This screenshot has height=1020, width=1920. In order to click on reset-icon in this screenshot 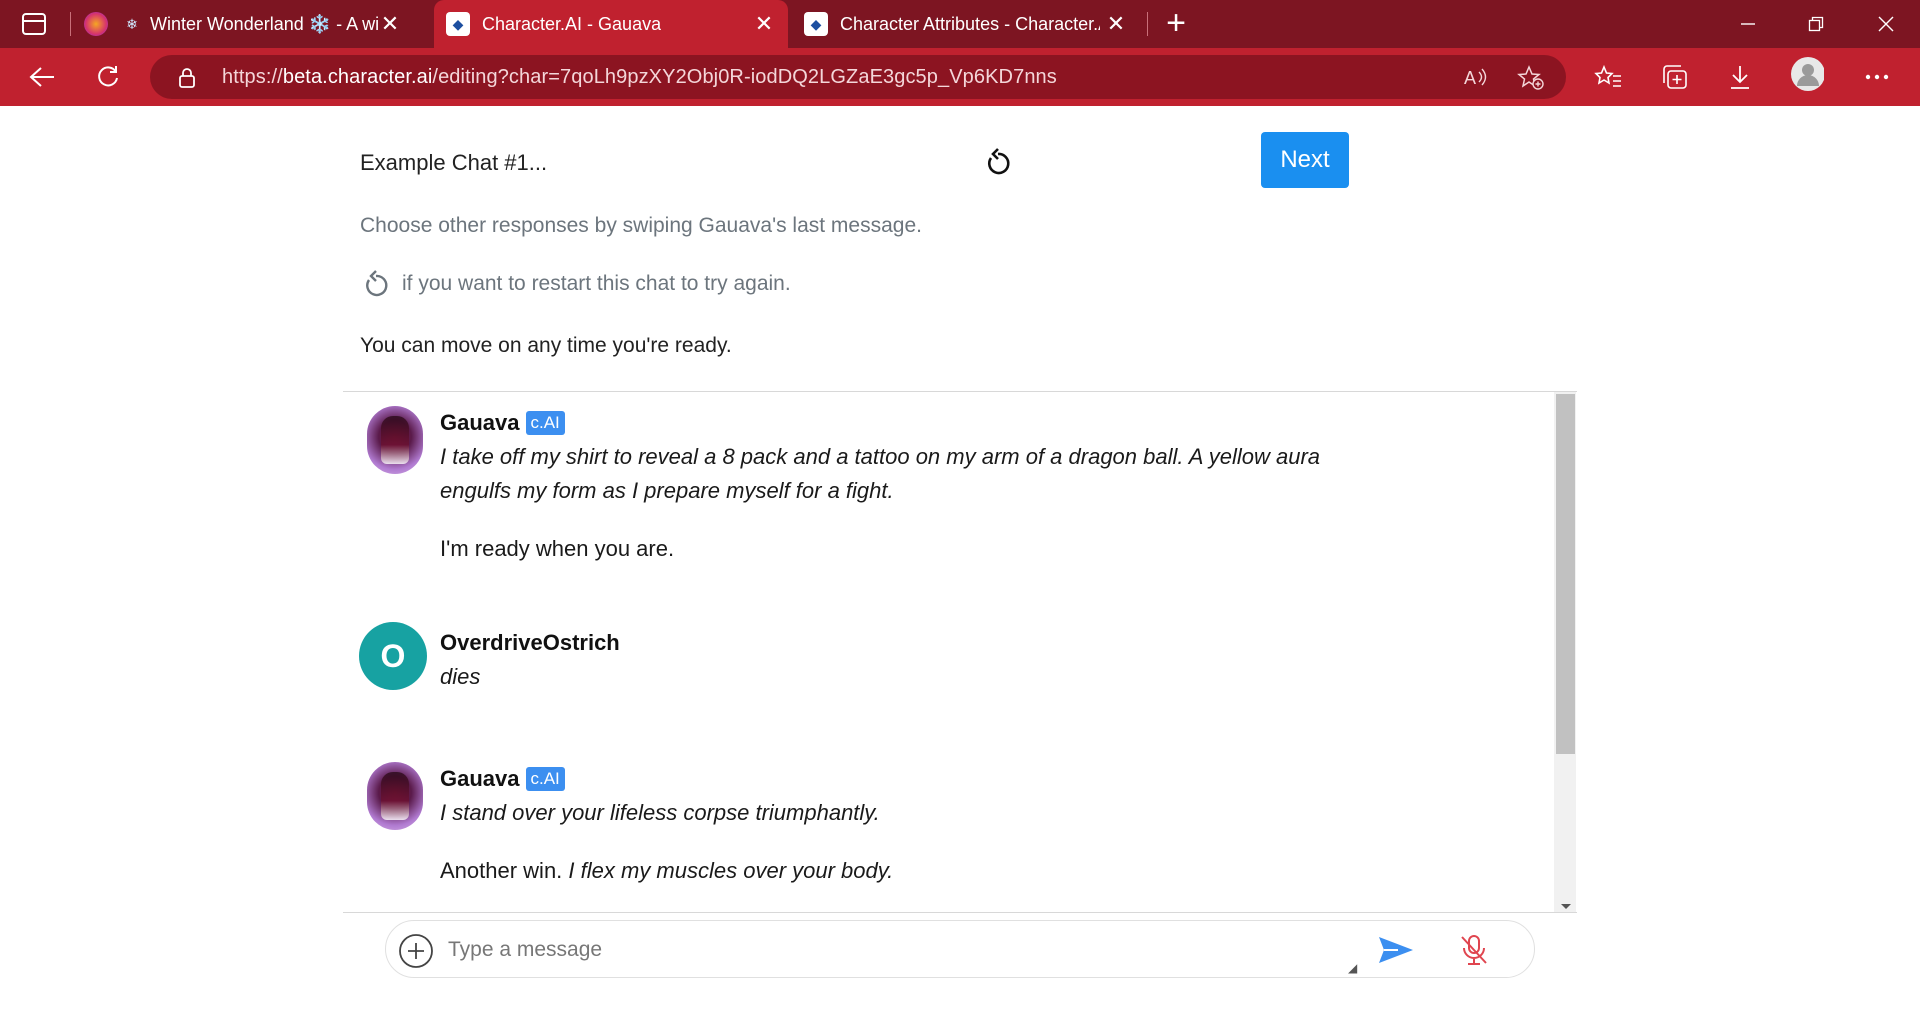, I will do `click(377, 283)`.